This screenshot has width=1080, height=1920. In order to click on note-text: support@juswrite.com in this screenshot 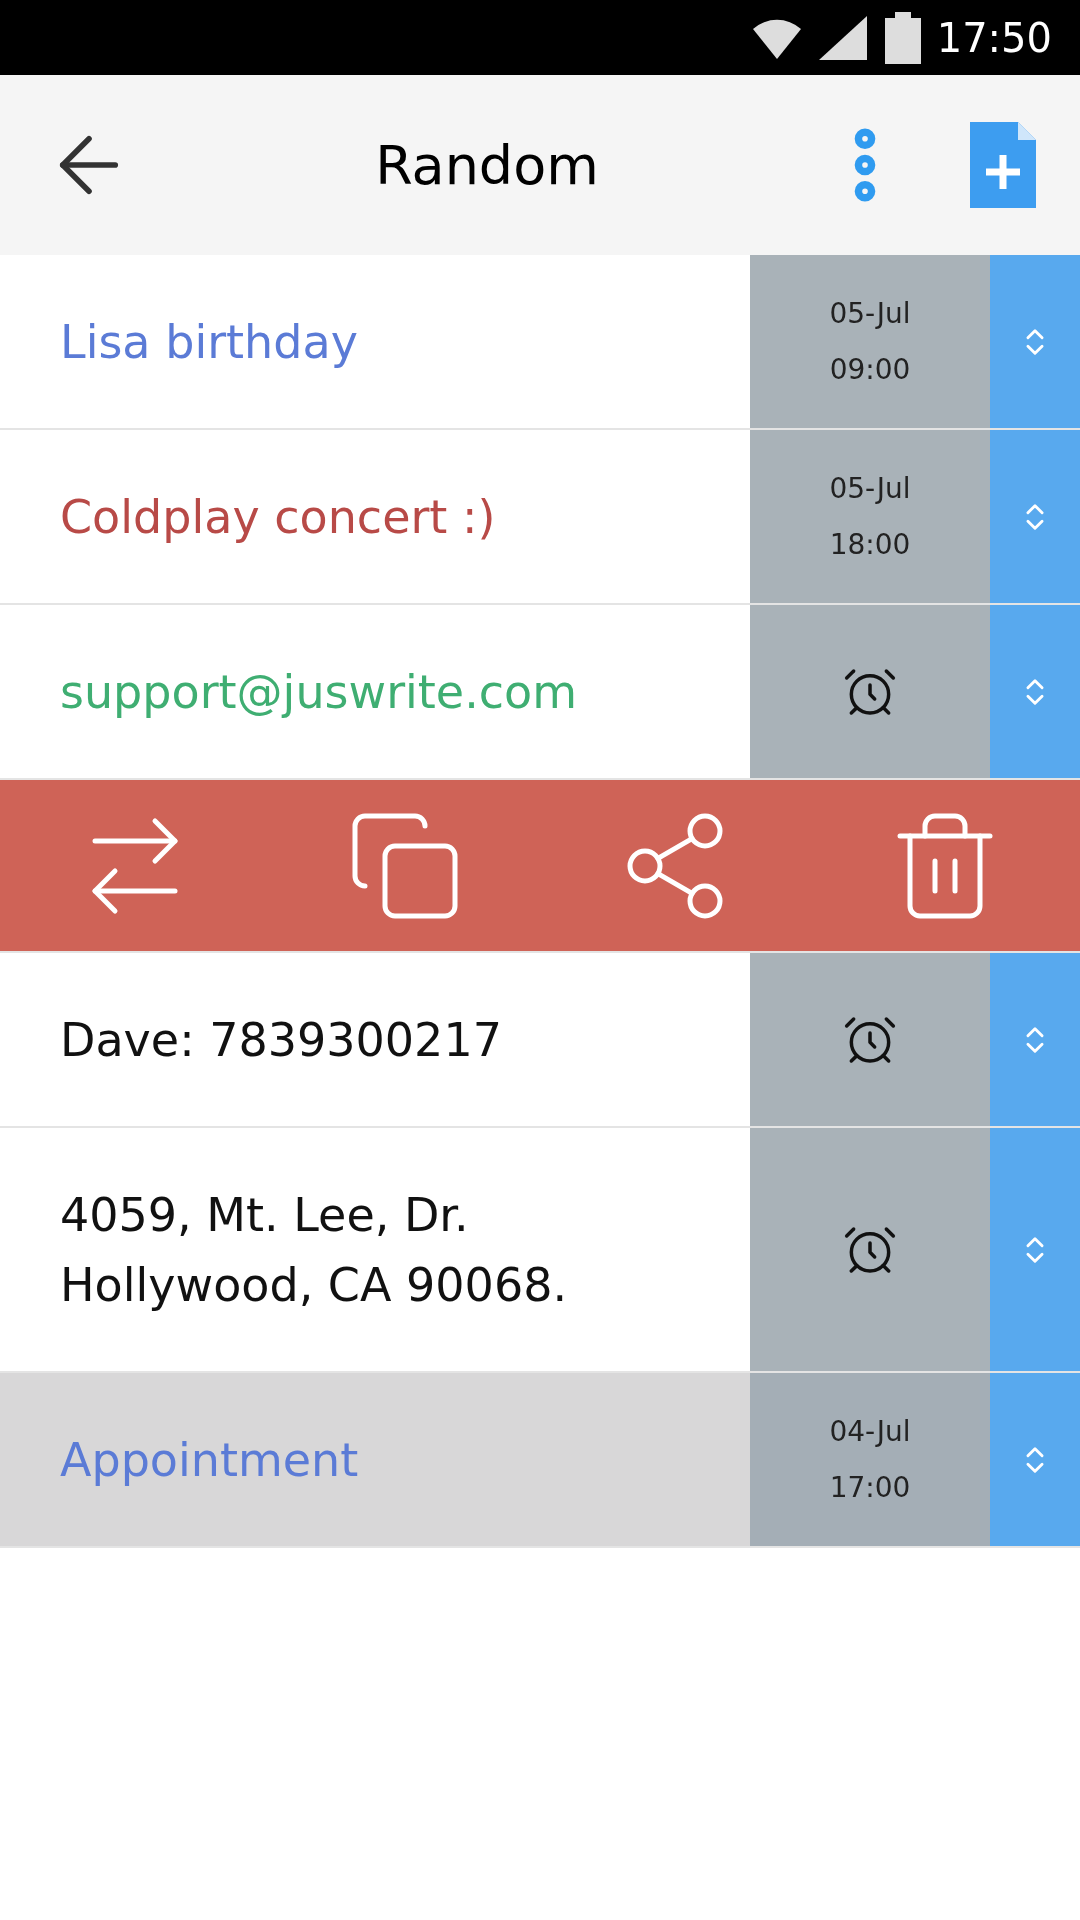, I will do `click(319, 692)`.